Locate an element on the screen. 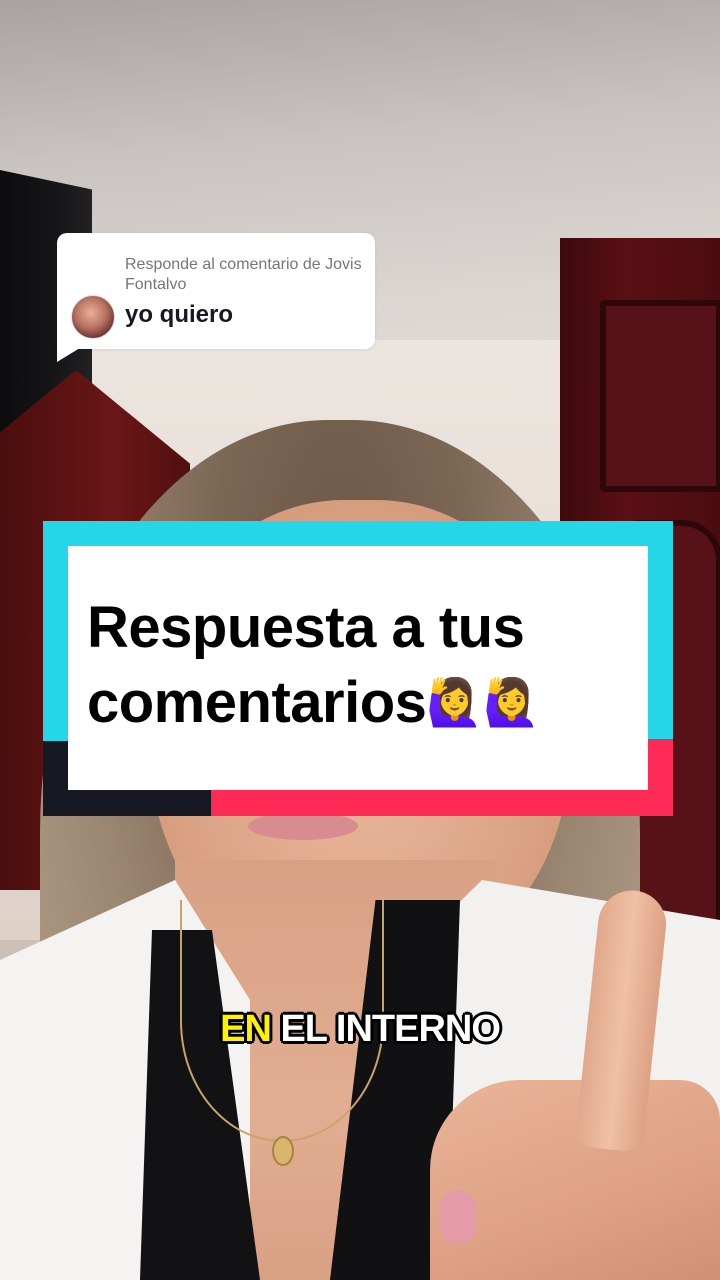  title-text: Respuesta a tus comentarios🙋‍♀️🙋‍♀️ is located at coordinates (352, 665).